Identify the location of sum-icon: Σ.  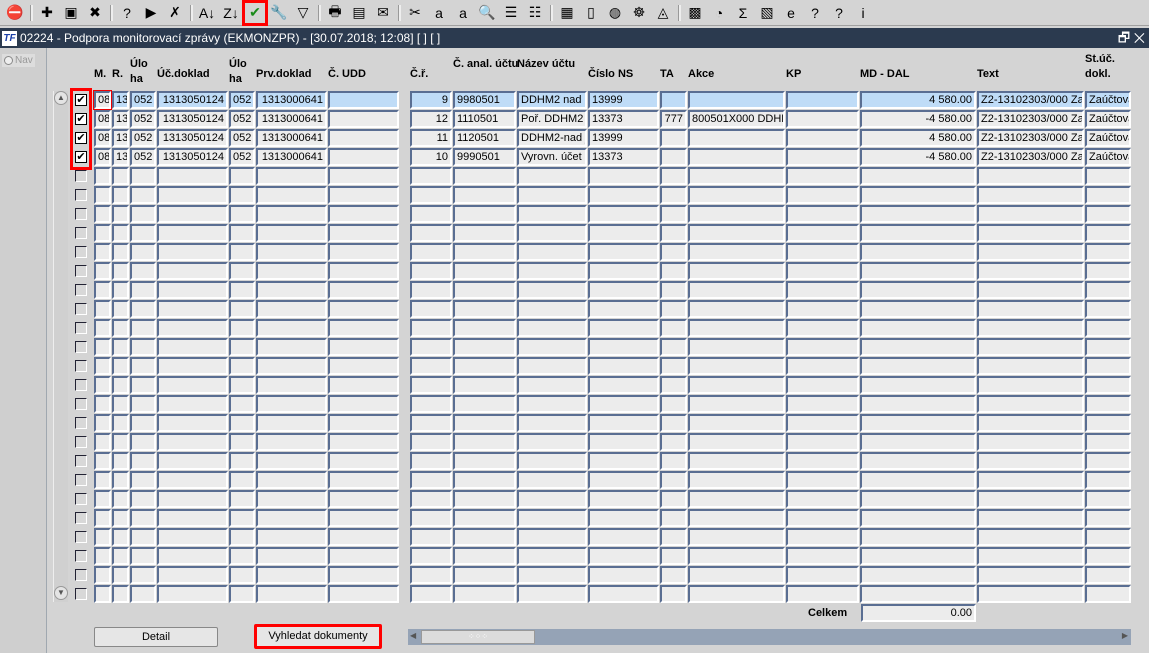
(743, 13).